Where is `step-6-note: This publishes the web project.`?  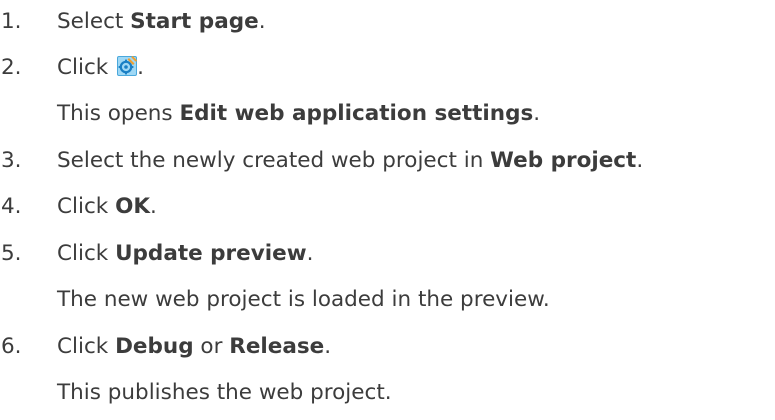 step-6-note: This publishes the web project. is located at coordinates (196, 393).